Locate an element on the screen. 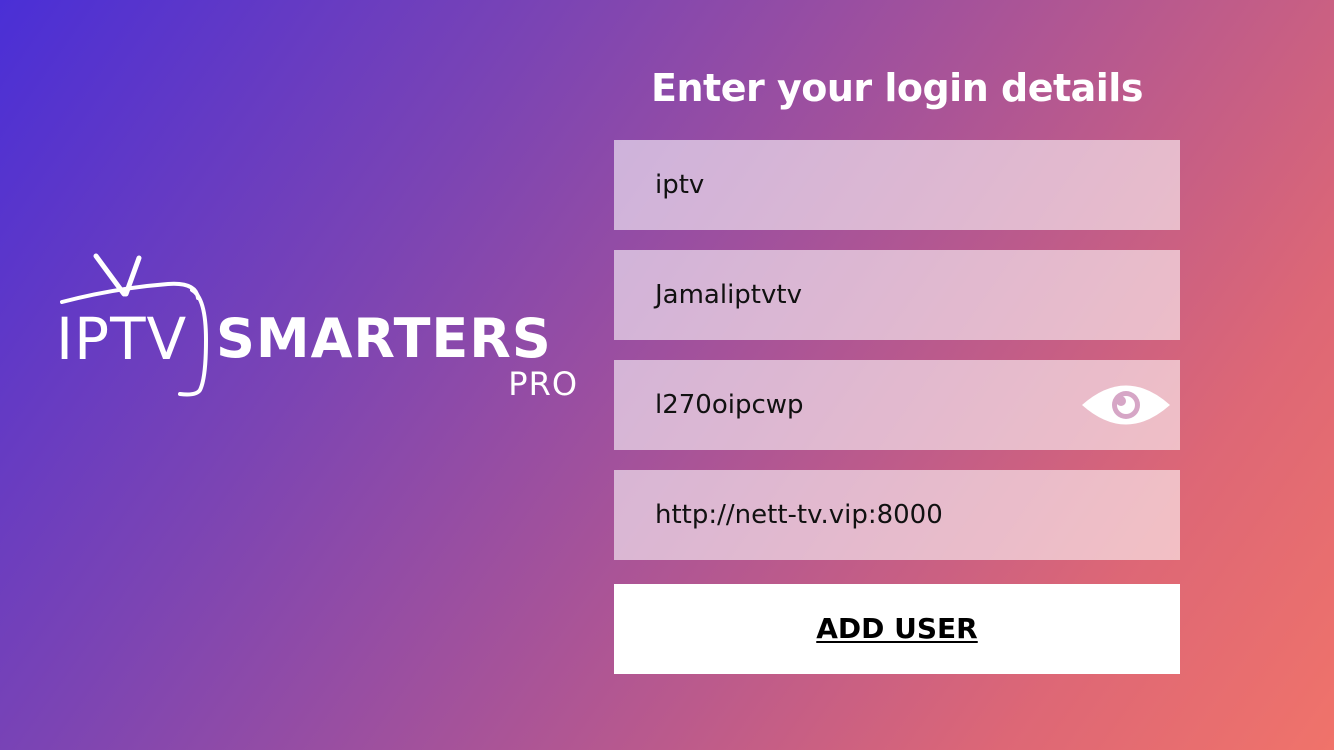  server-url-value: http://nett-tv.vip:8000 is located at coordinates (799, 515).